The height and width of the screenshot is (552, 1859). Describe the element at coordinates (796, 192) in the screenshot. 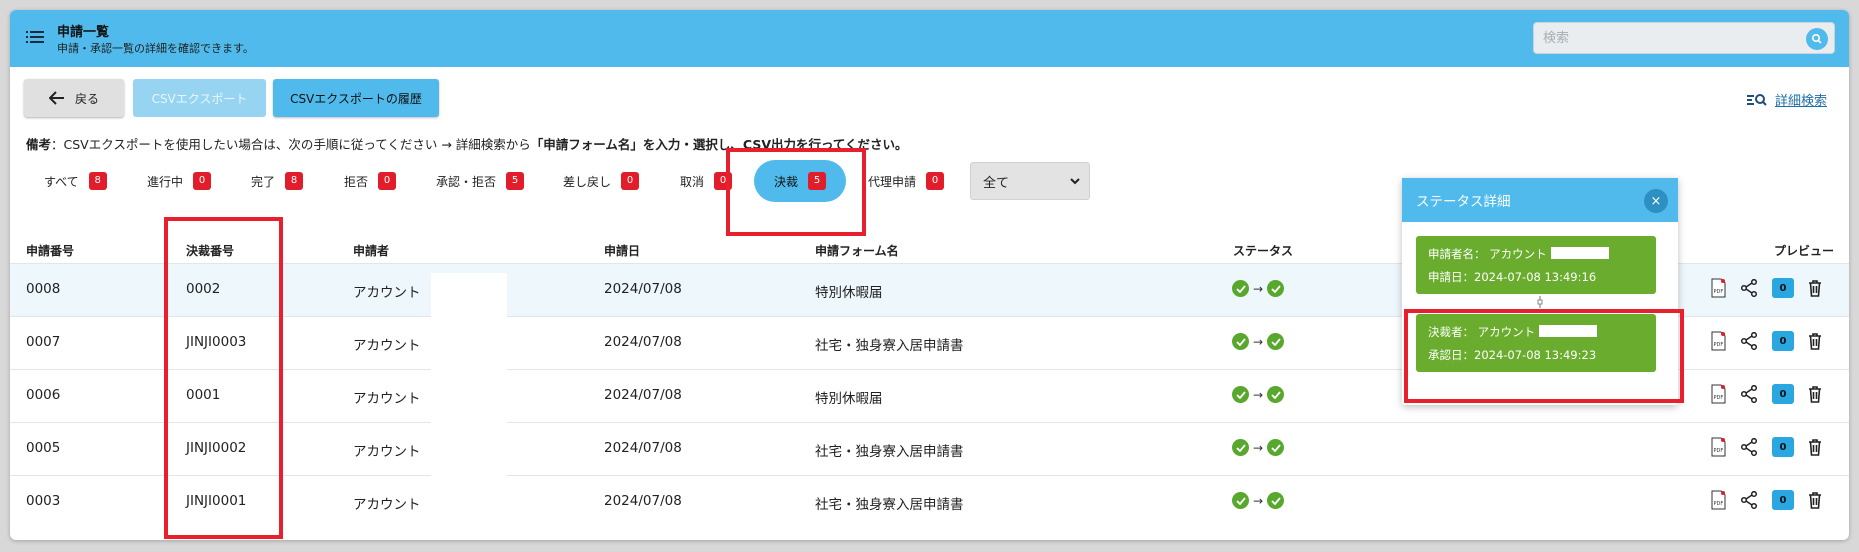

I see `highlight-box-decision-tab` at that location.